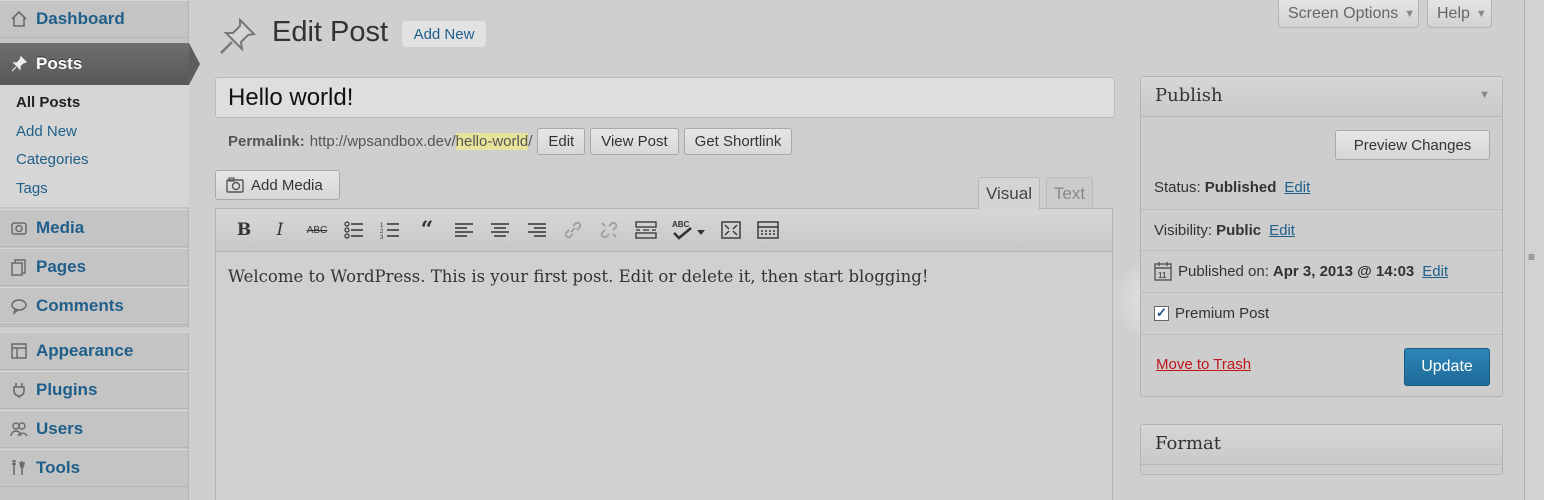 This screenshot has width=1544, height=500. Describe the element at coordinates (1321, 312) in the screenshot. I see `premium-post-row: ✓ Premium Post` at that location.